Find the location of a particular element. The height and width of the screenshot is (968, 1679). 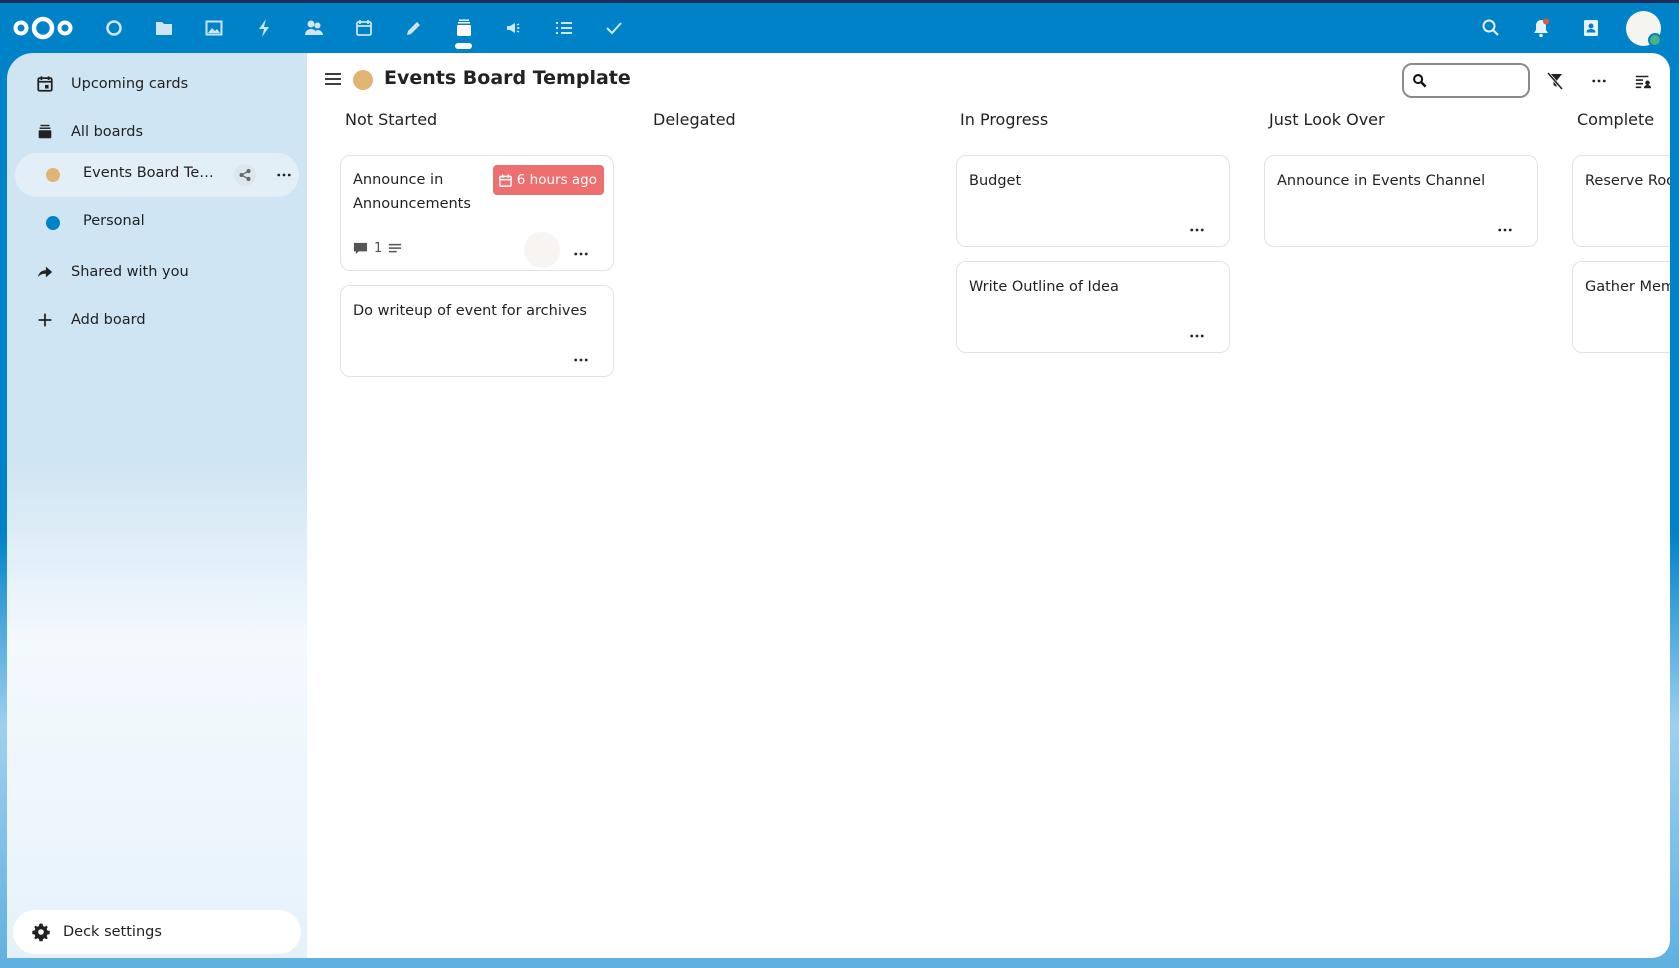

filter-off-icon is located at coordinates (1555, 81).